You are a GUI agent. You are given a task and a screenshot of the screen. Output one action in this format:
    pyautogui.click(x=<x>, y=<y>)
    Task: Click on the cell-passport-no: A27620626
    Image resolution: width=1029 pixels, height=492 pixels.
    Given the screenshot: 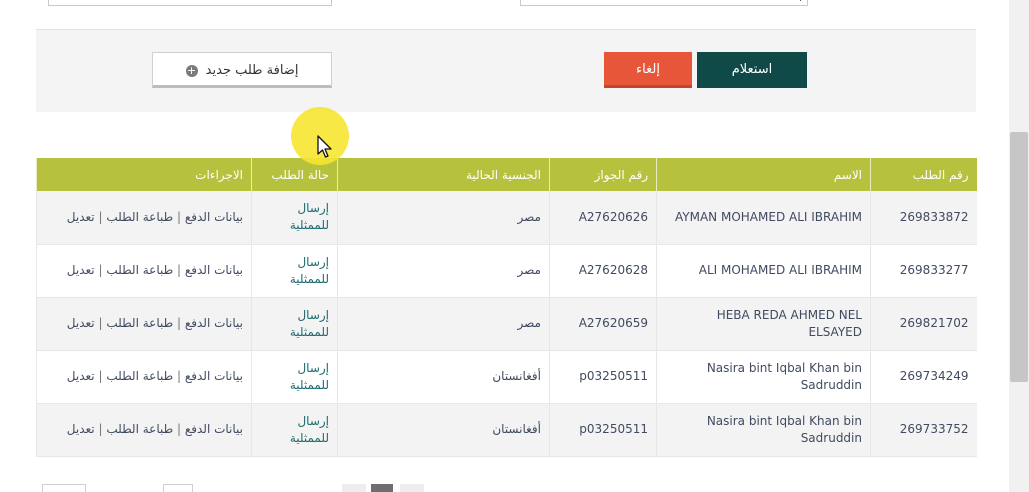 What is the action you would take?
    pyautogui.click(x=603, y=218)
    